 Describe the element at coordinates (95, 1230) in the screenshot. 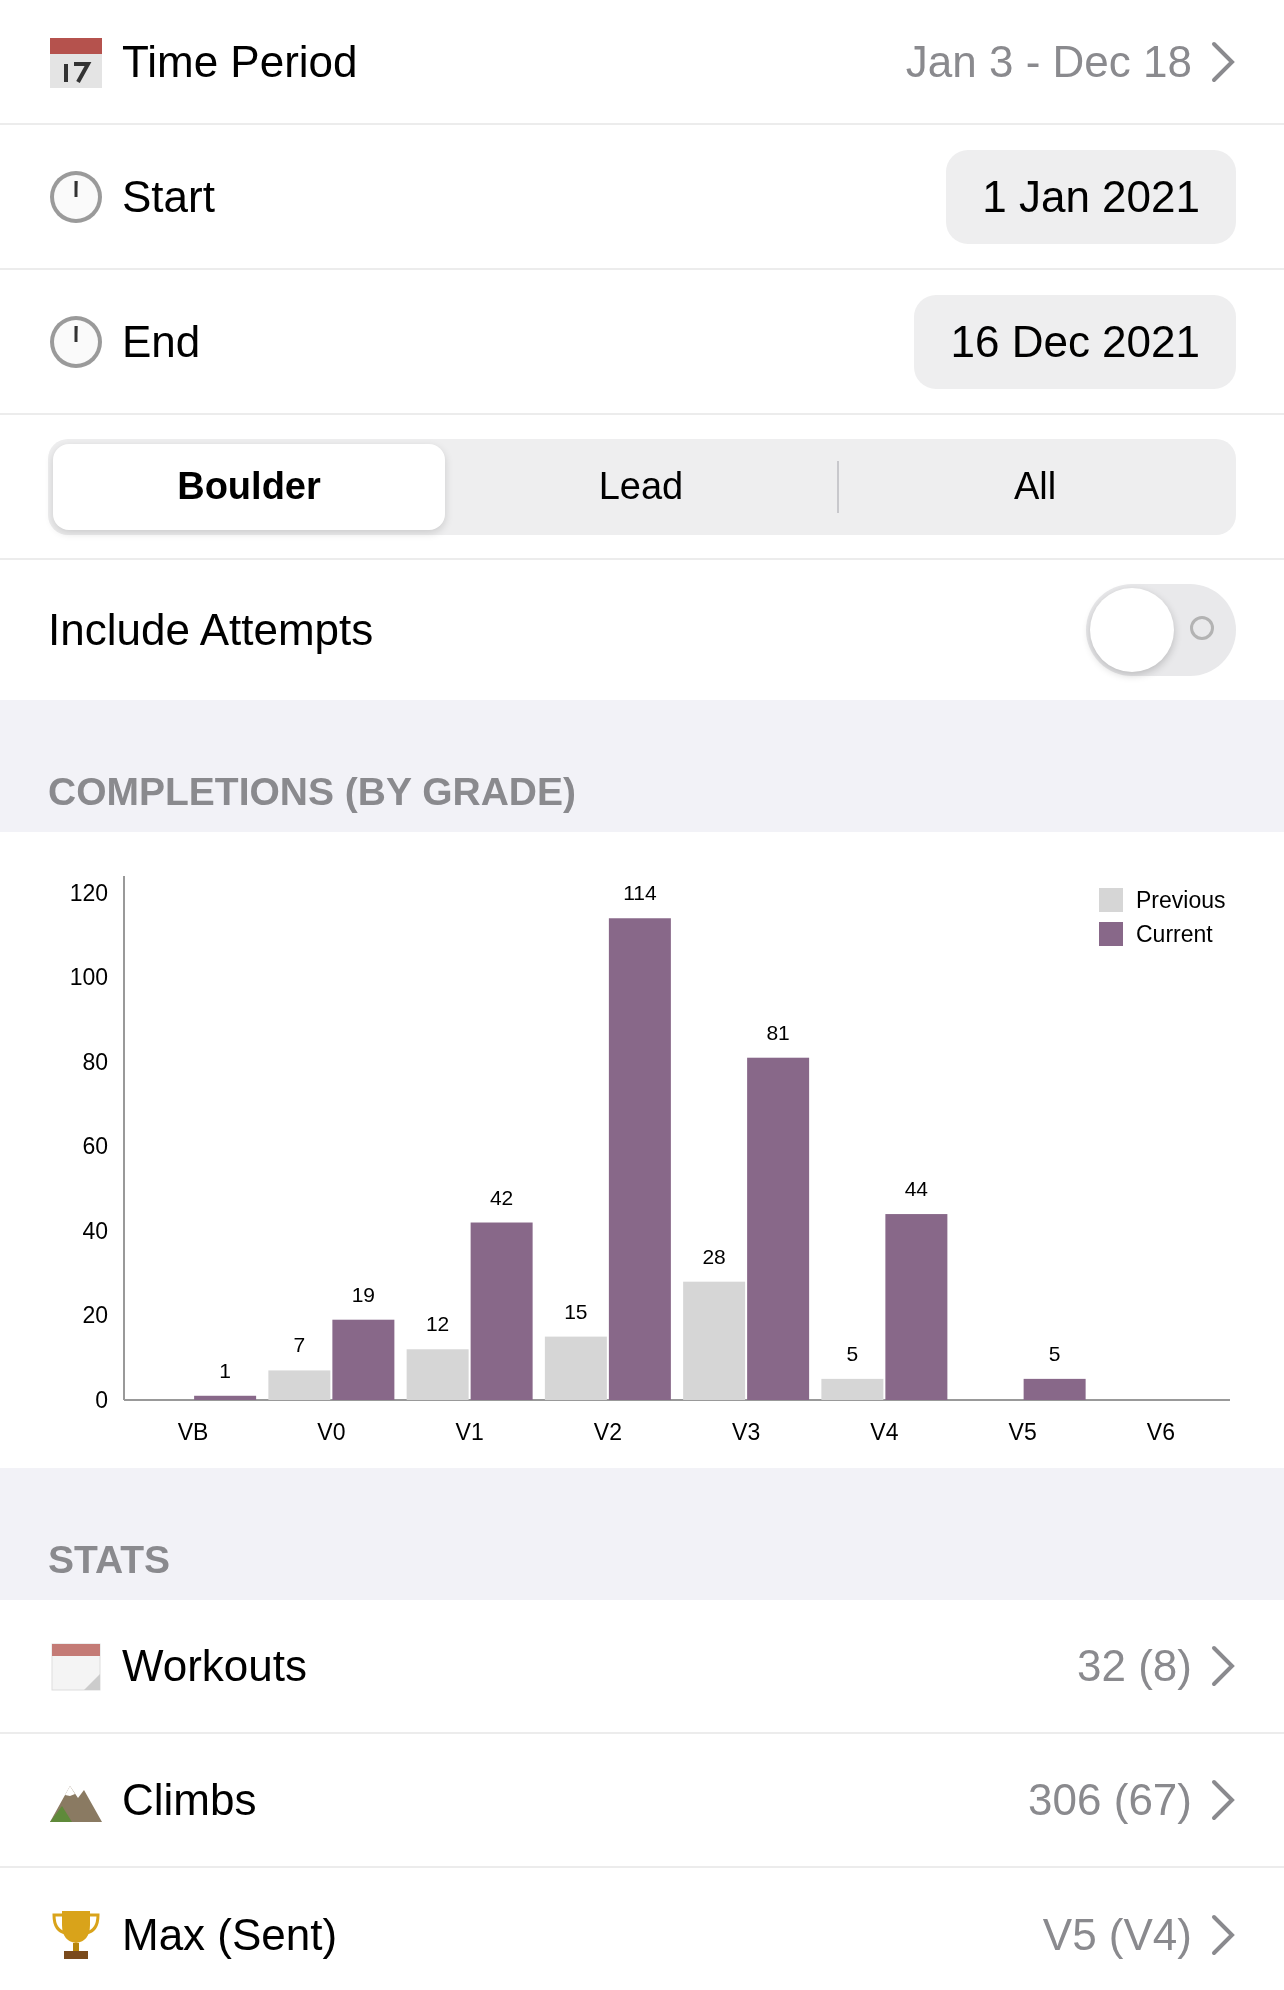

I see `y-tick-label: 40` at that location.